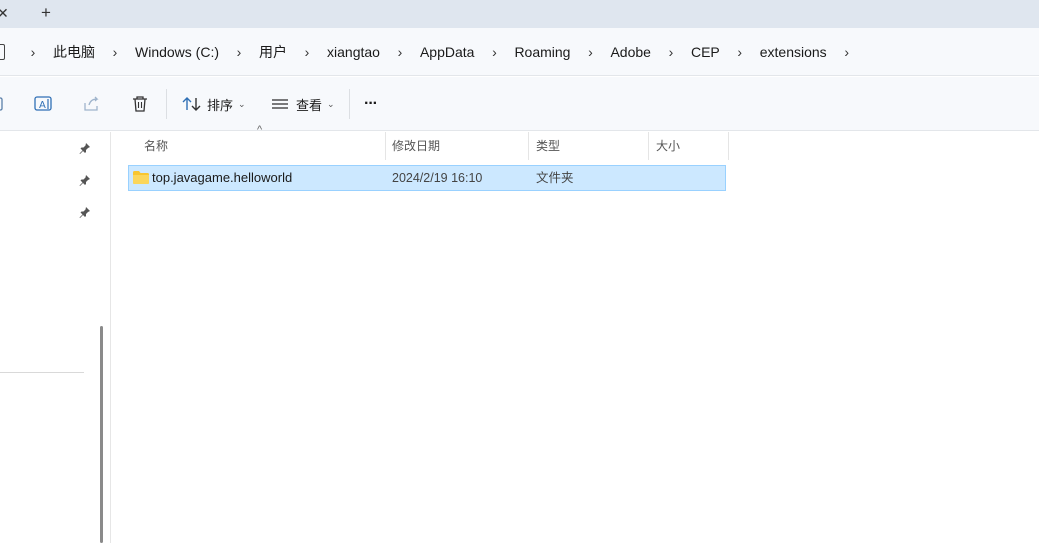 Image resolution: width=1039 pixels, height=543 pixels. Describe the element at coordinates (555, 178) in the screenshot. I see `file-type: 文件夹` at that location.